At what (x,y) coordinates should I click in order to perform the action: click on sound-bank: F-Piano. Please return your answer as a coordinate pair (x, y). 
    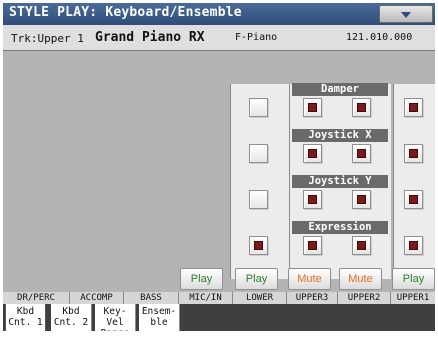
    Looking at the image, I should click on (256, 37).